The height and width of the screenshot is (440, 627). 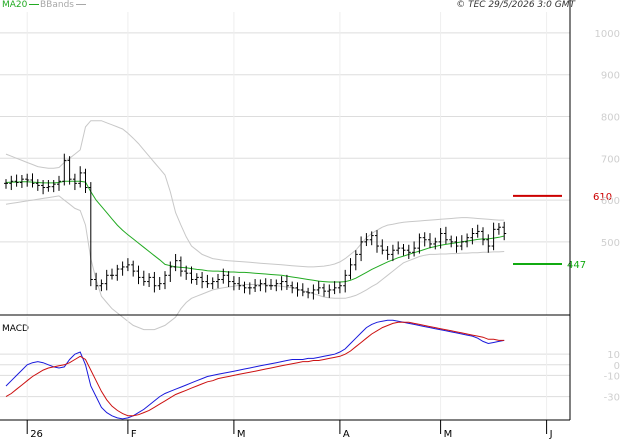 I want to click on x-tick-label: J, so click(x=551, y=434).